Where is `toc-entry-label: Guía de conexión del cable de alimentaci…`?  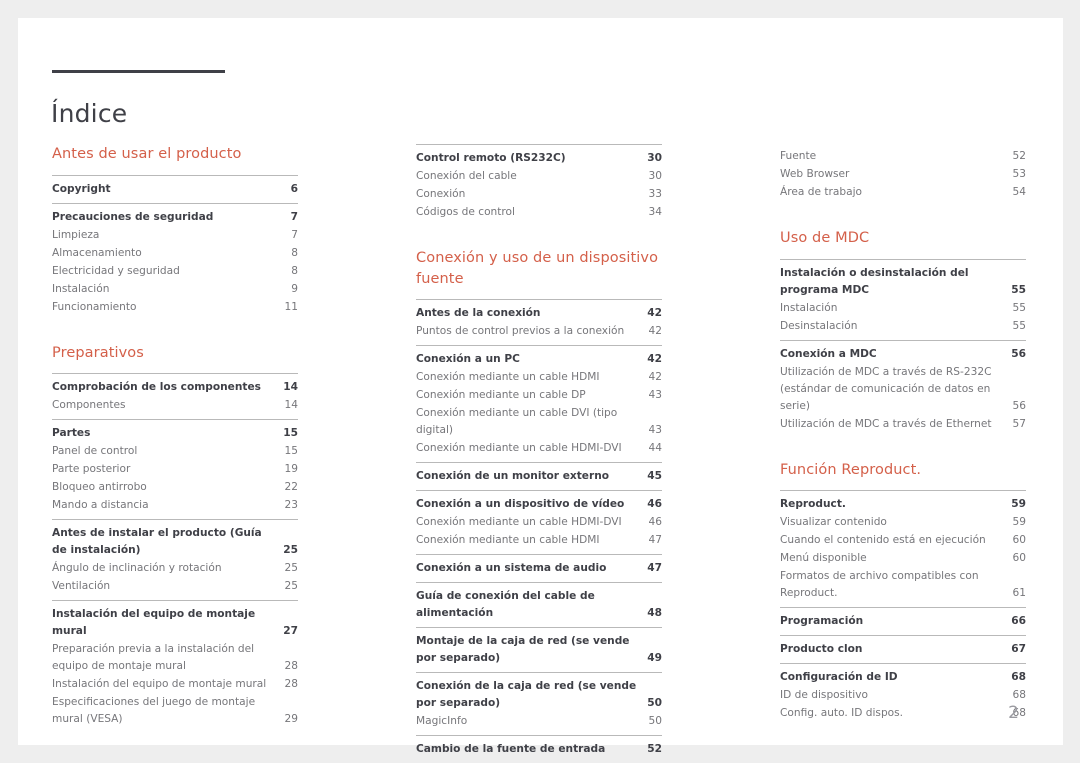
toc-entry-label: Guía de conexión del cable de alimentaci… is located at coordinates (507, 604).